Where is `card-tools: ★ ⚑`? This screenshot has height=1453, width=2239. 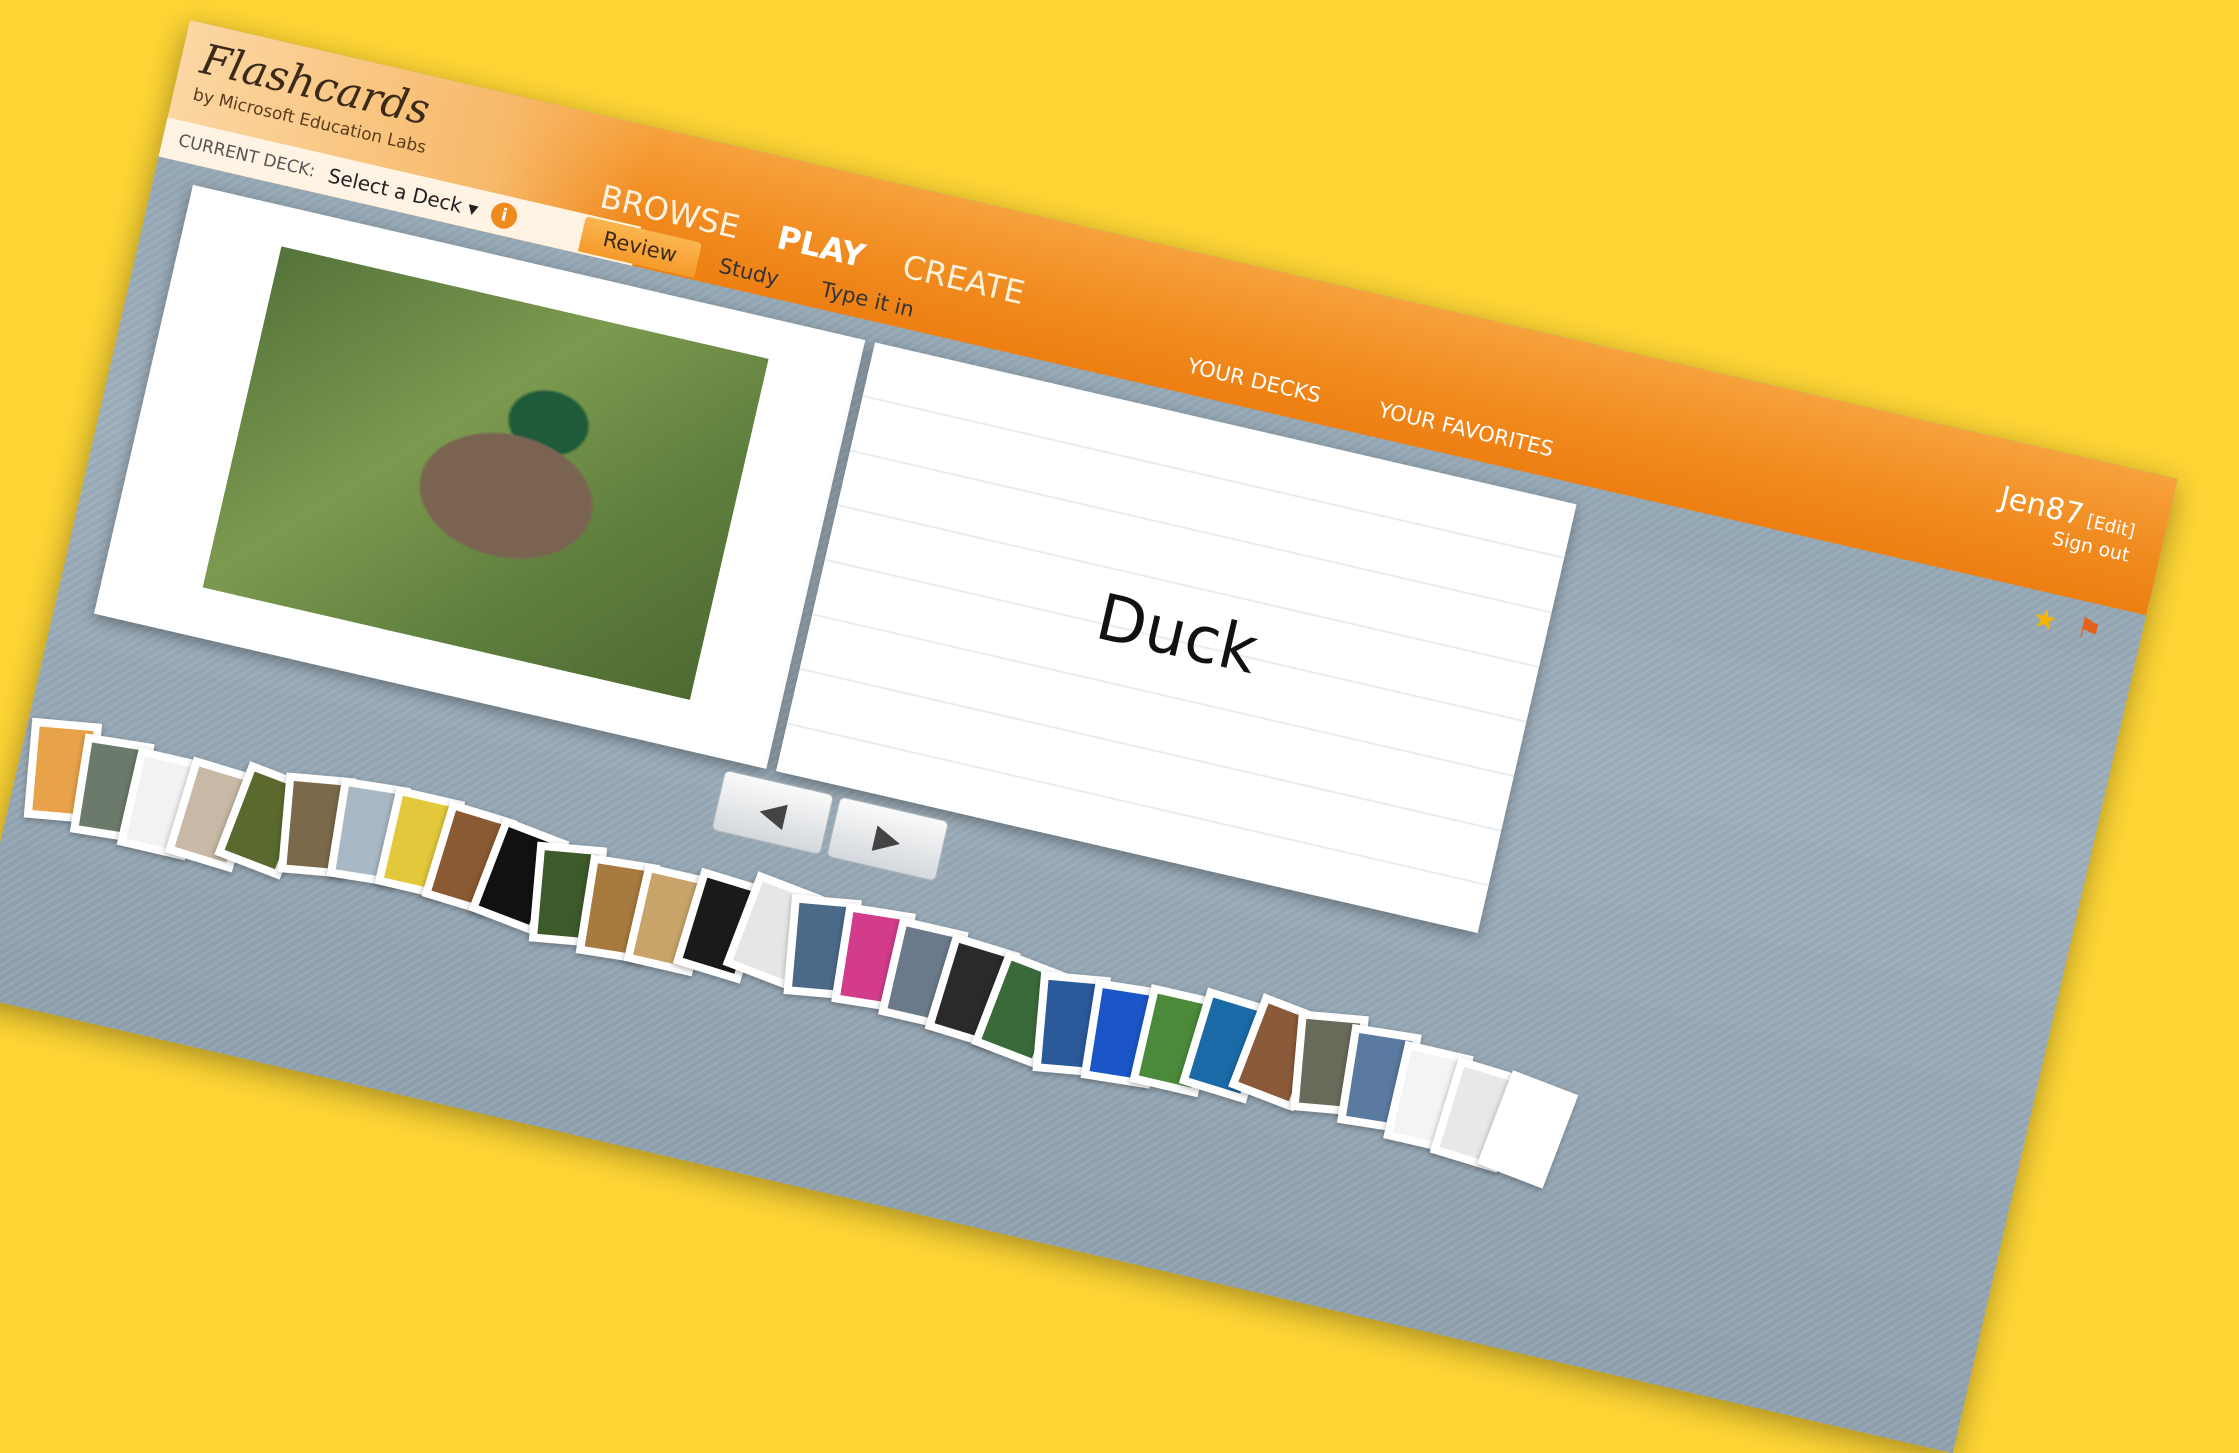
card-tools: ★ ⚑ is located at coordinates (2067, 624).